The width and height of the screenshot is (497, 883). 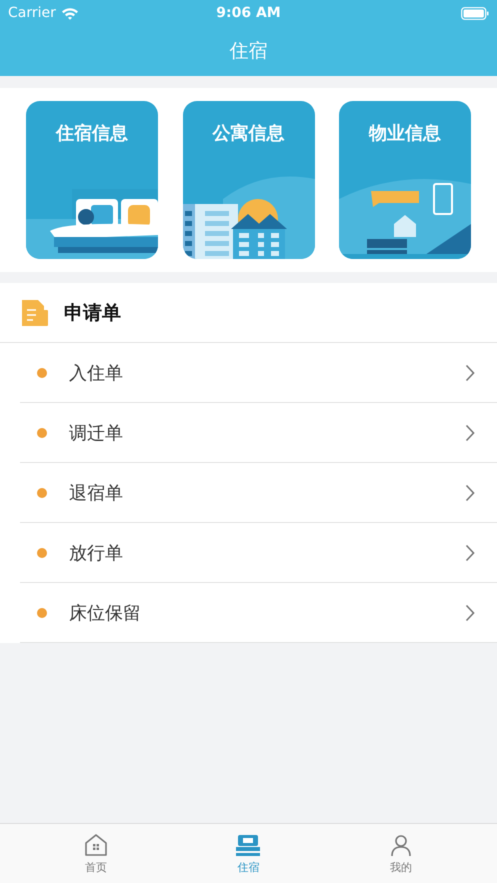 I want to click on info-card: 住宿信息, so click(x=92, y=180).